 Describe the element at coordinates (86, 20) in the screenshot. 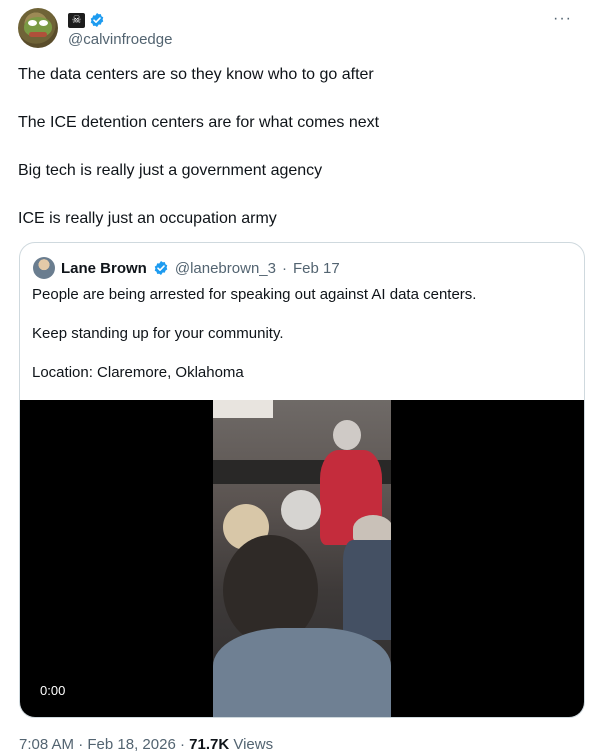

I see `author-name-row: ☠` at that location.